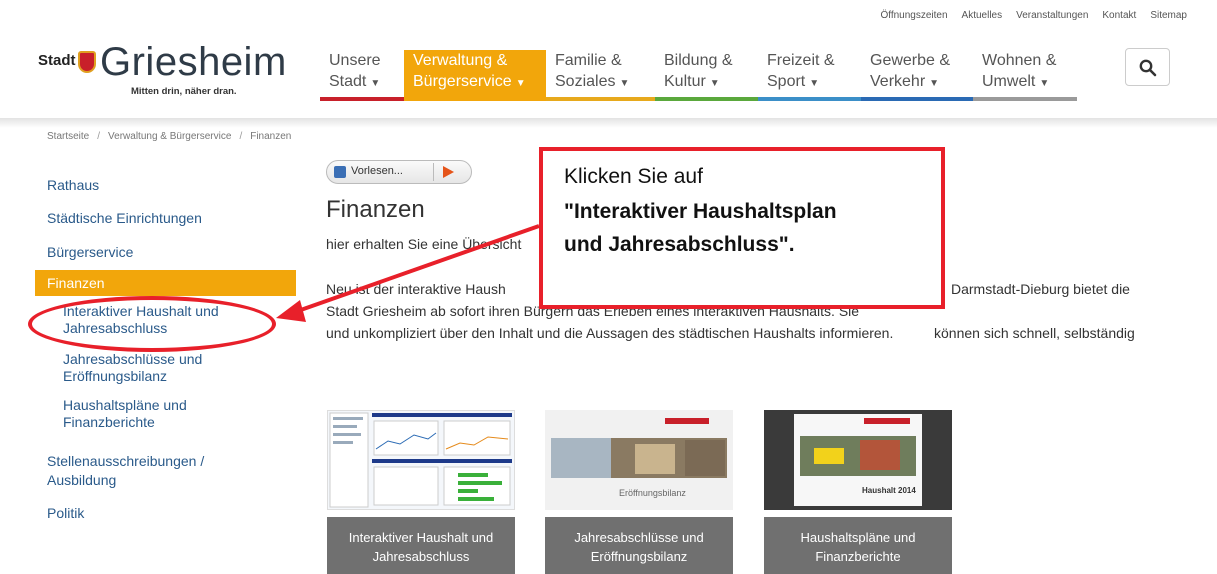 The width and height of the screenshot is (1217, 574). I want to click on para-line-1a: Neu ist der interaktive Haush, so click(416, 289).